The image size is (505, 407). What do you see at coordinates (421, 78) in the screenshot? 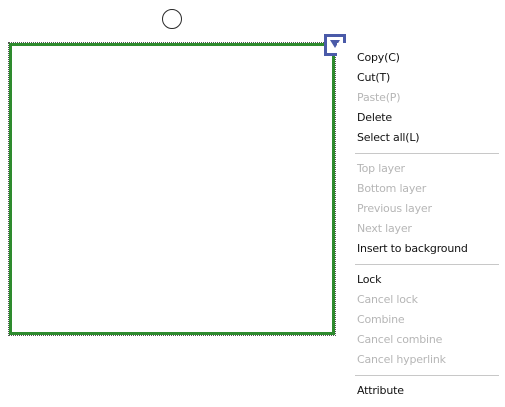
I see `menu-item-cut: Cut(T)` at bounding box center [421, 78].